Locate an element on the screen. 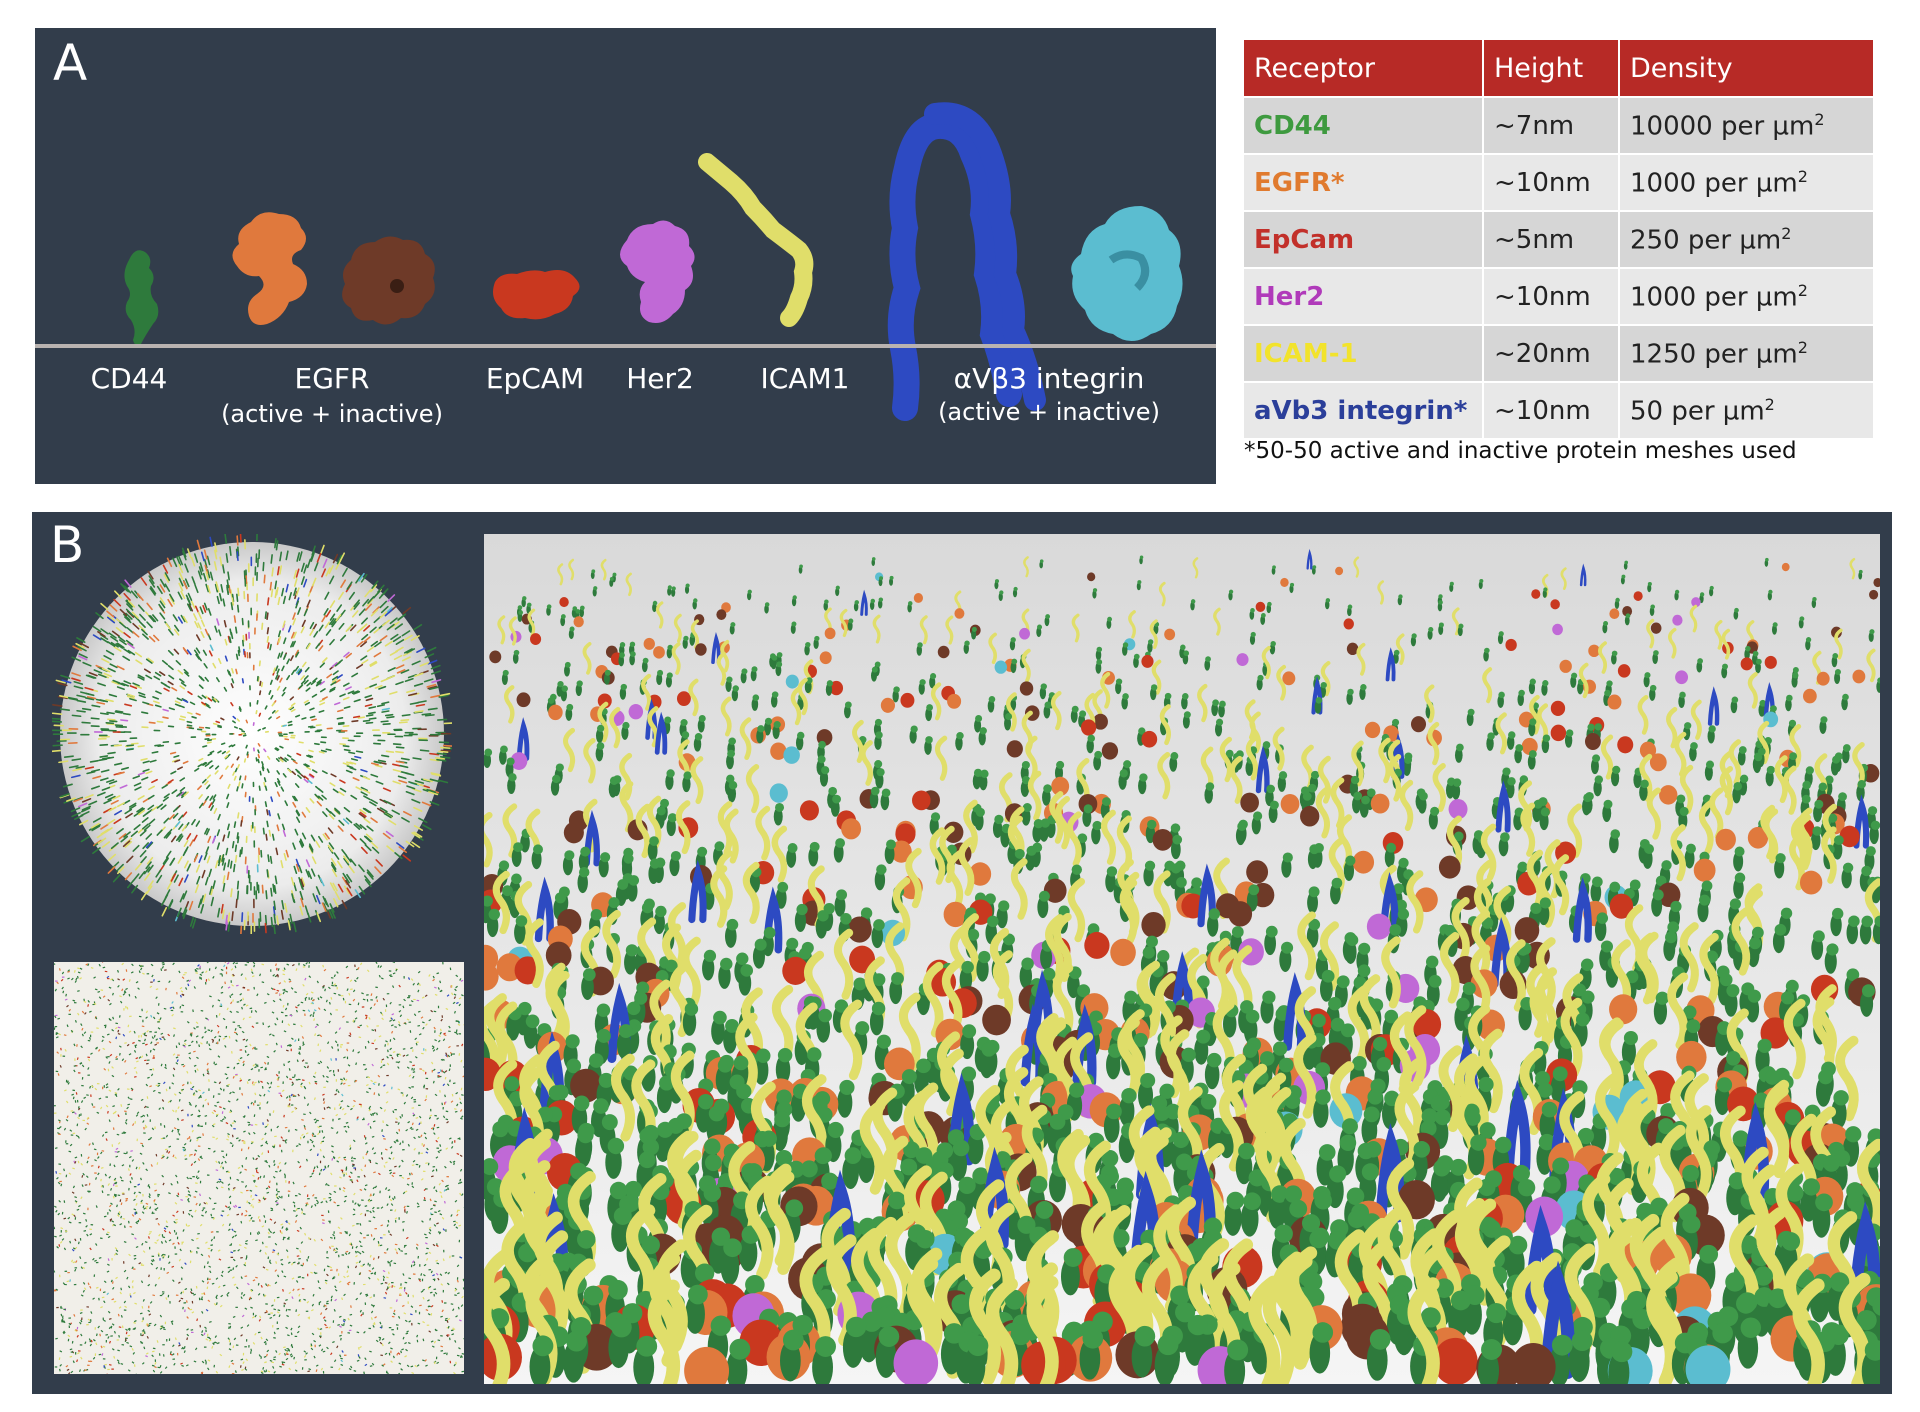  cd44-mesh is located at coordinates (141, 298).